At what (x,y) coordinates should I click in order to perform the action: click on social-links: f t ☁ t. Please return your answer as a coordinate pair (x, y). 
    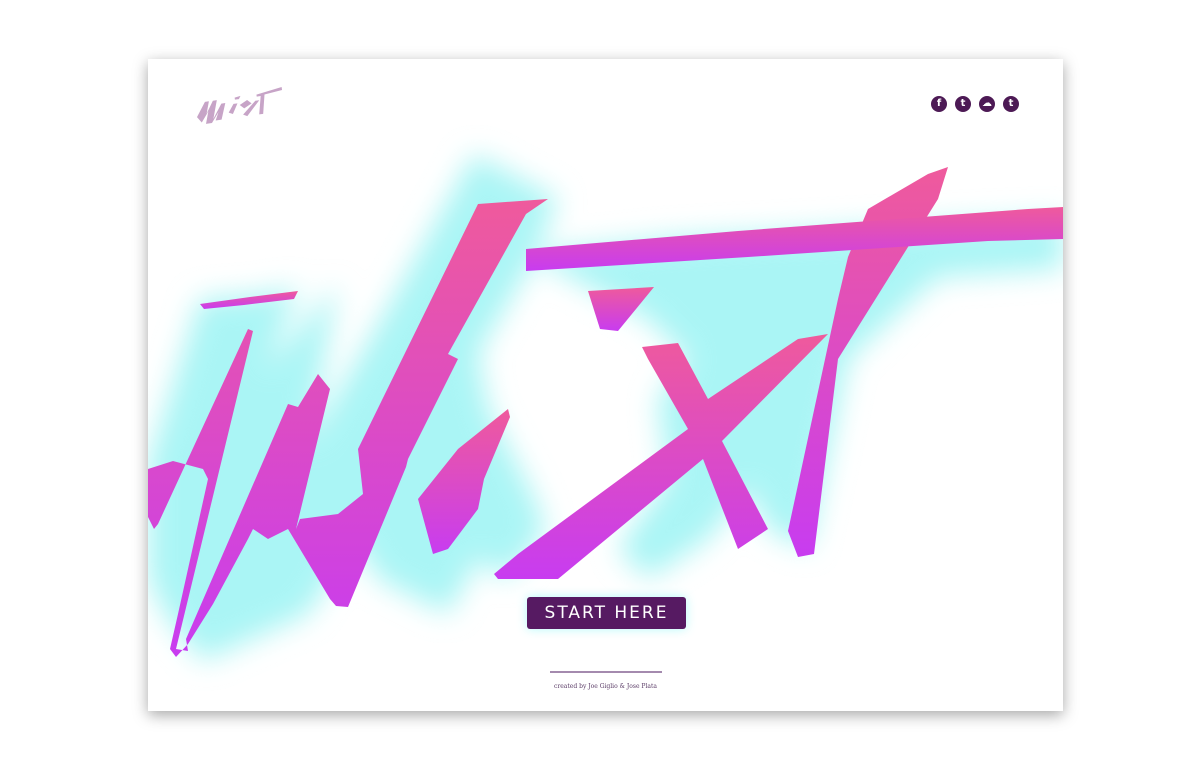
    Looking at the image, I should click on (975, 104).